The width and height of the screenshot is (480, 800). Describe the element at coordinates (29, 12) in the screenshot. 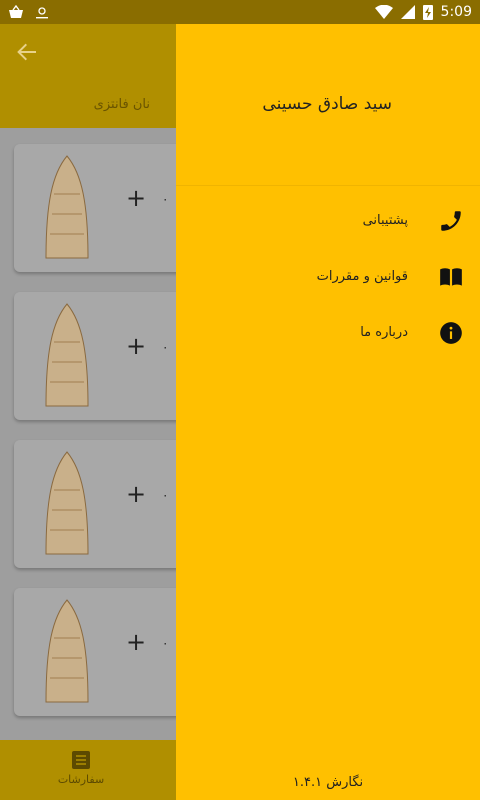

I see `status-left` at that location.